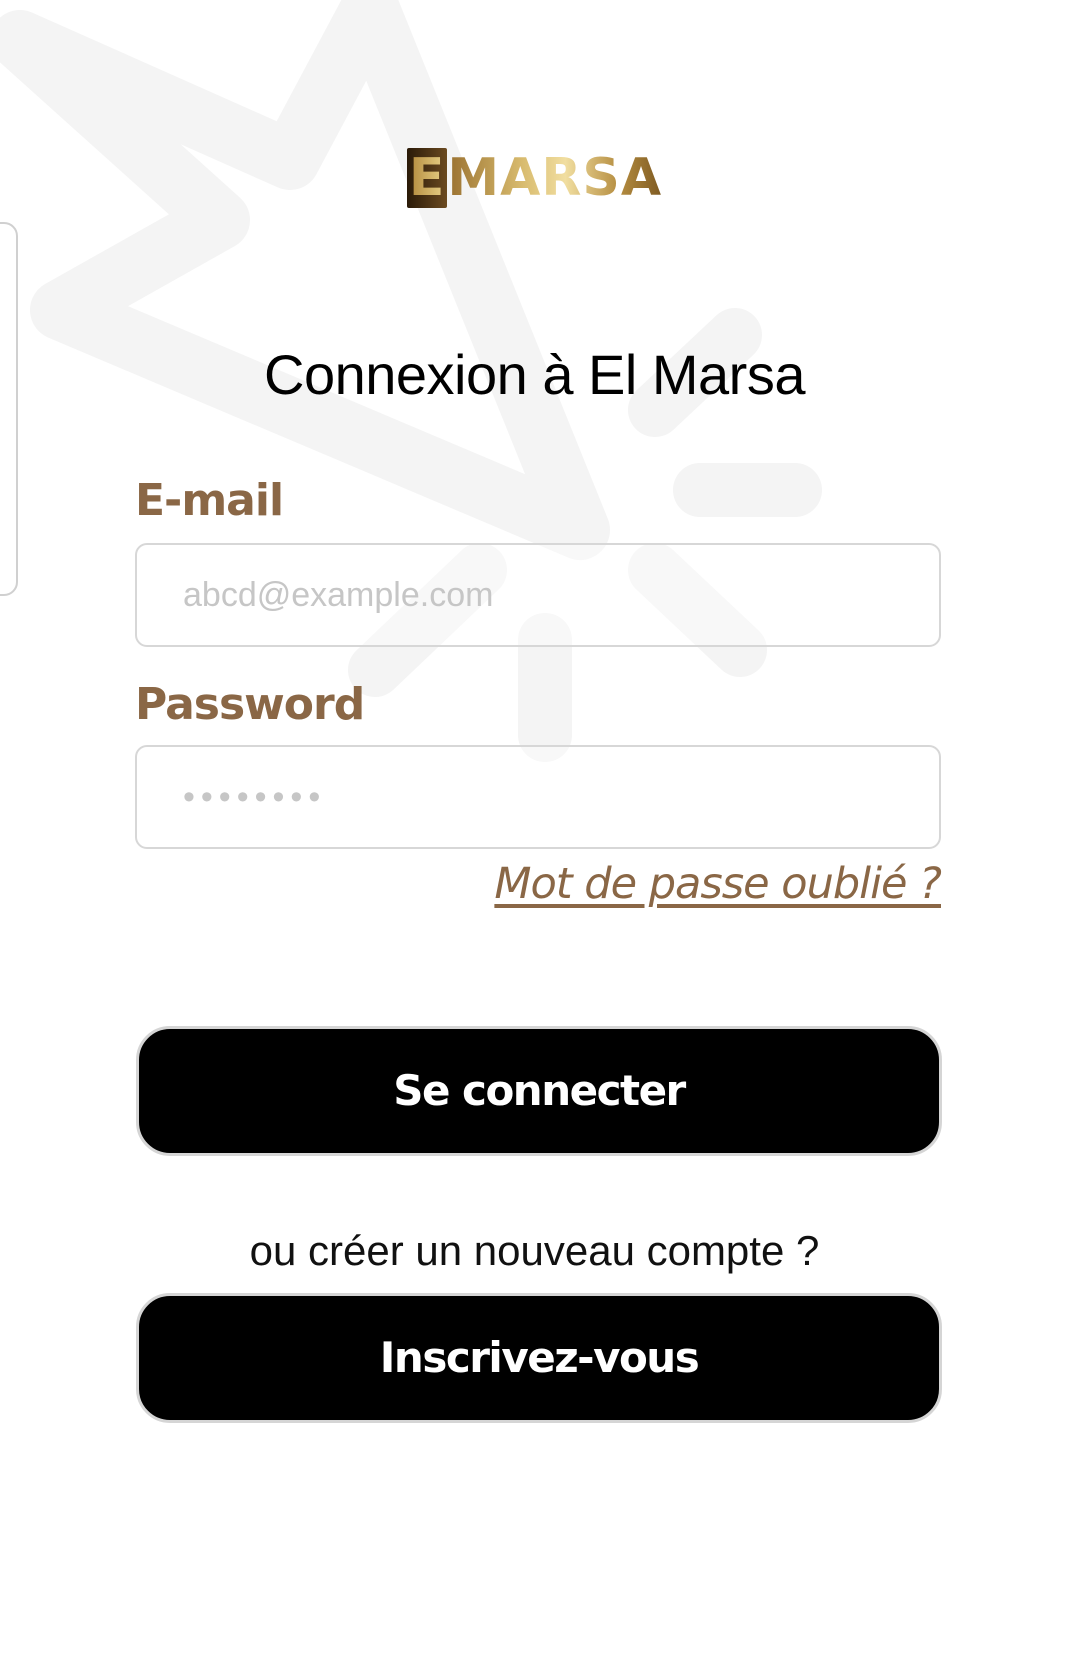 The width and height of the screenshot is (1069, 1678). What do you see at coordinates (427, 178) in the screenshot?
I see `logo-mark: E` at bounding box center [427, 178].